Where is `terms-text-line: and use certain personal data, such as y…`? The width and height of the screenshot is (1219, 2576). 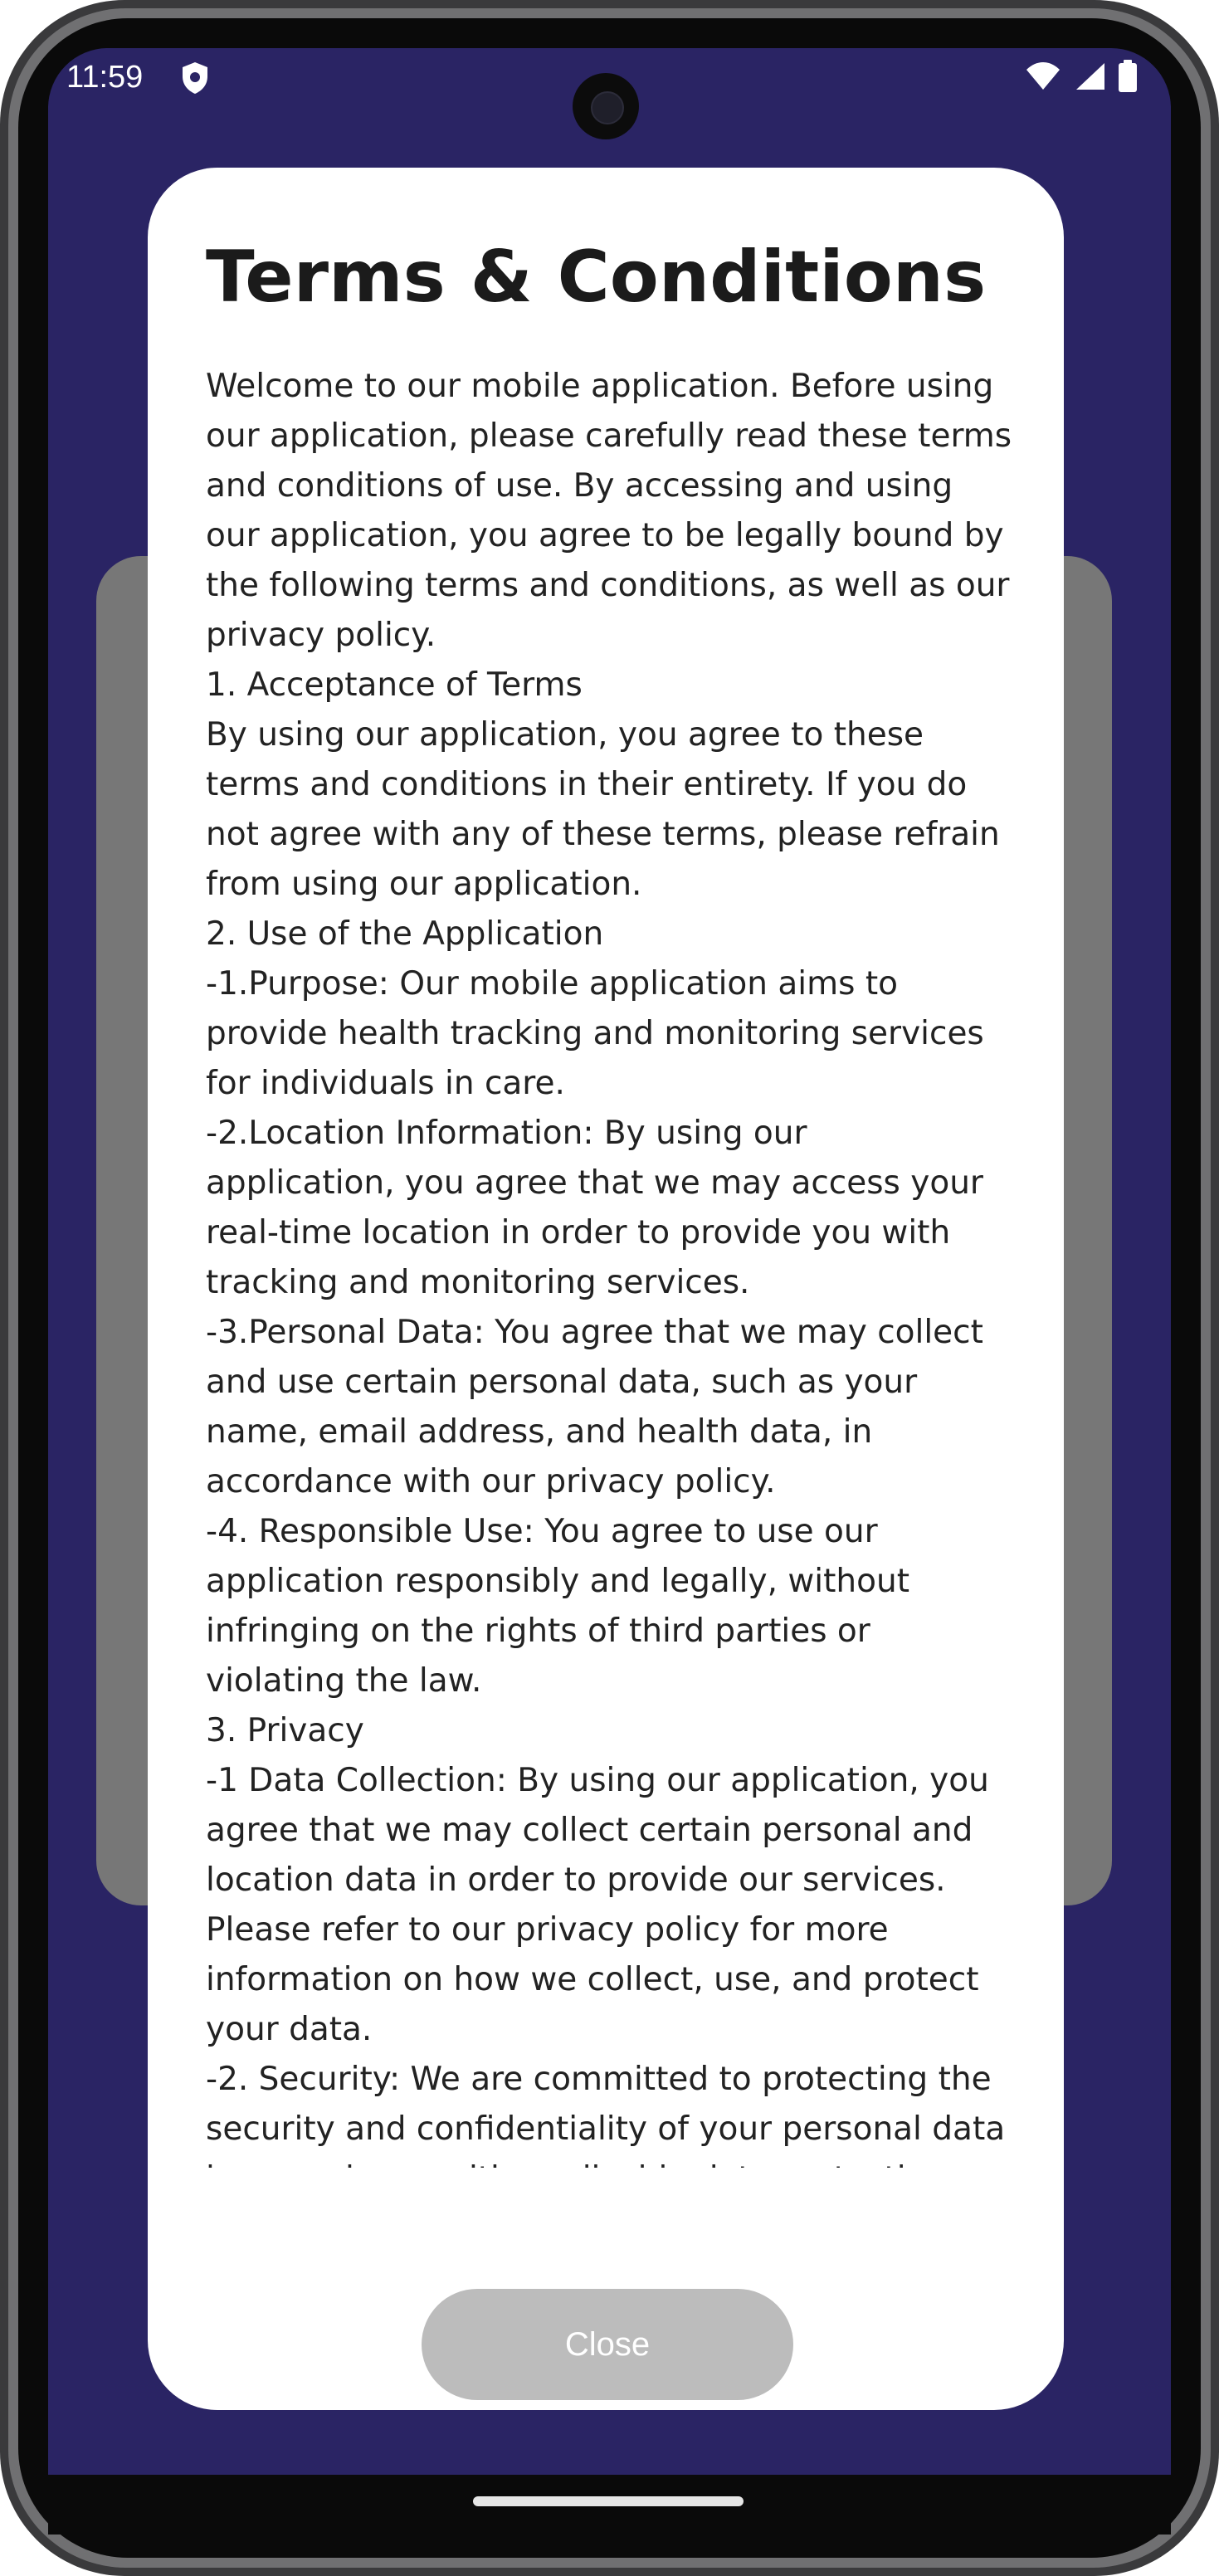 terms-text-line: and use certain personal data, such as y… is located at coordinates (562, 1383).